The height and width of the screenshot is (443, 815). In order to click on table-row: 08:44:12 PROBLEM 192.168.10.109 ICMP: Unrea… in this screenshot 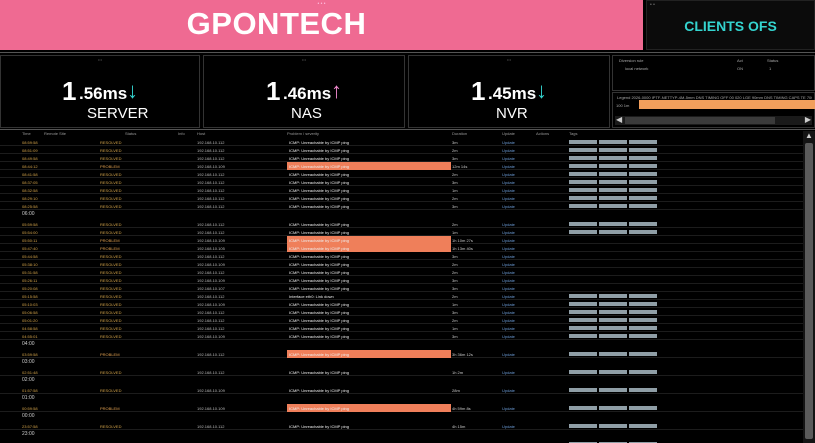, I will do `click(401, 166)`.